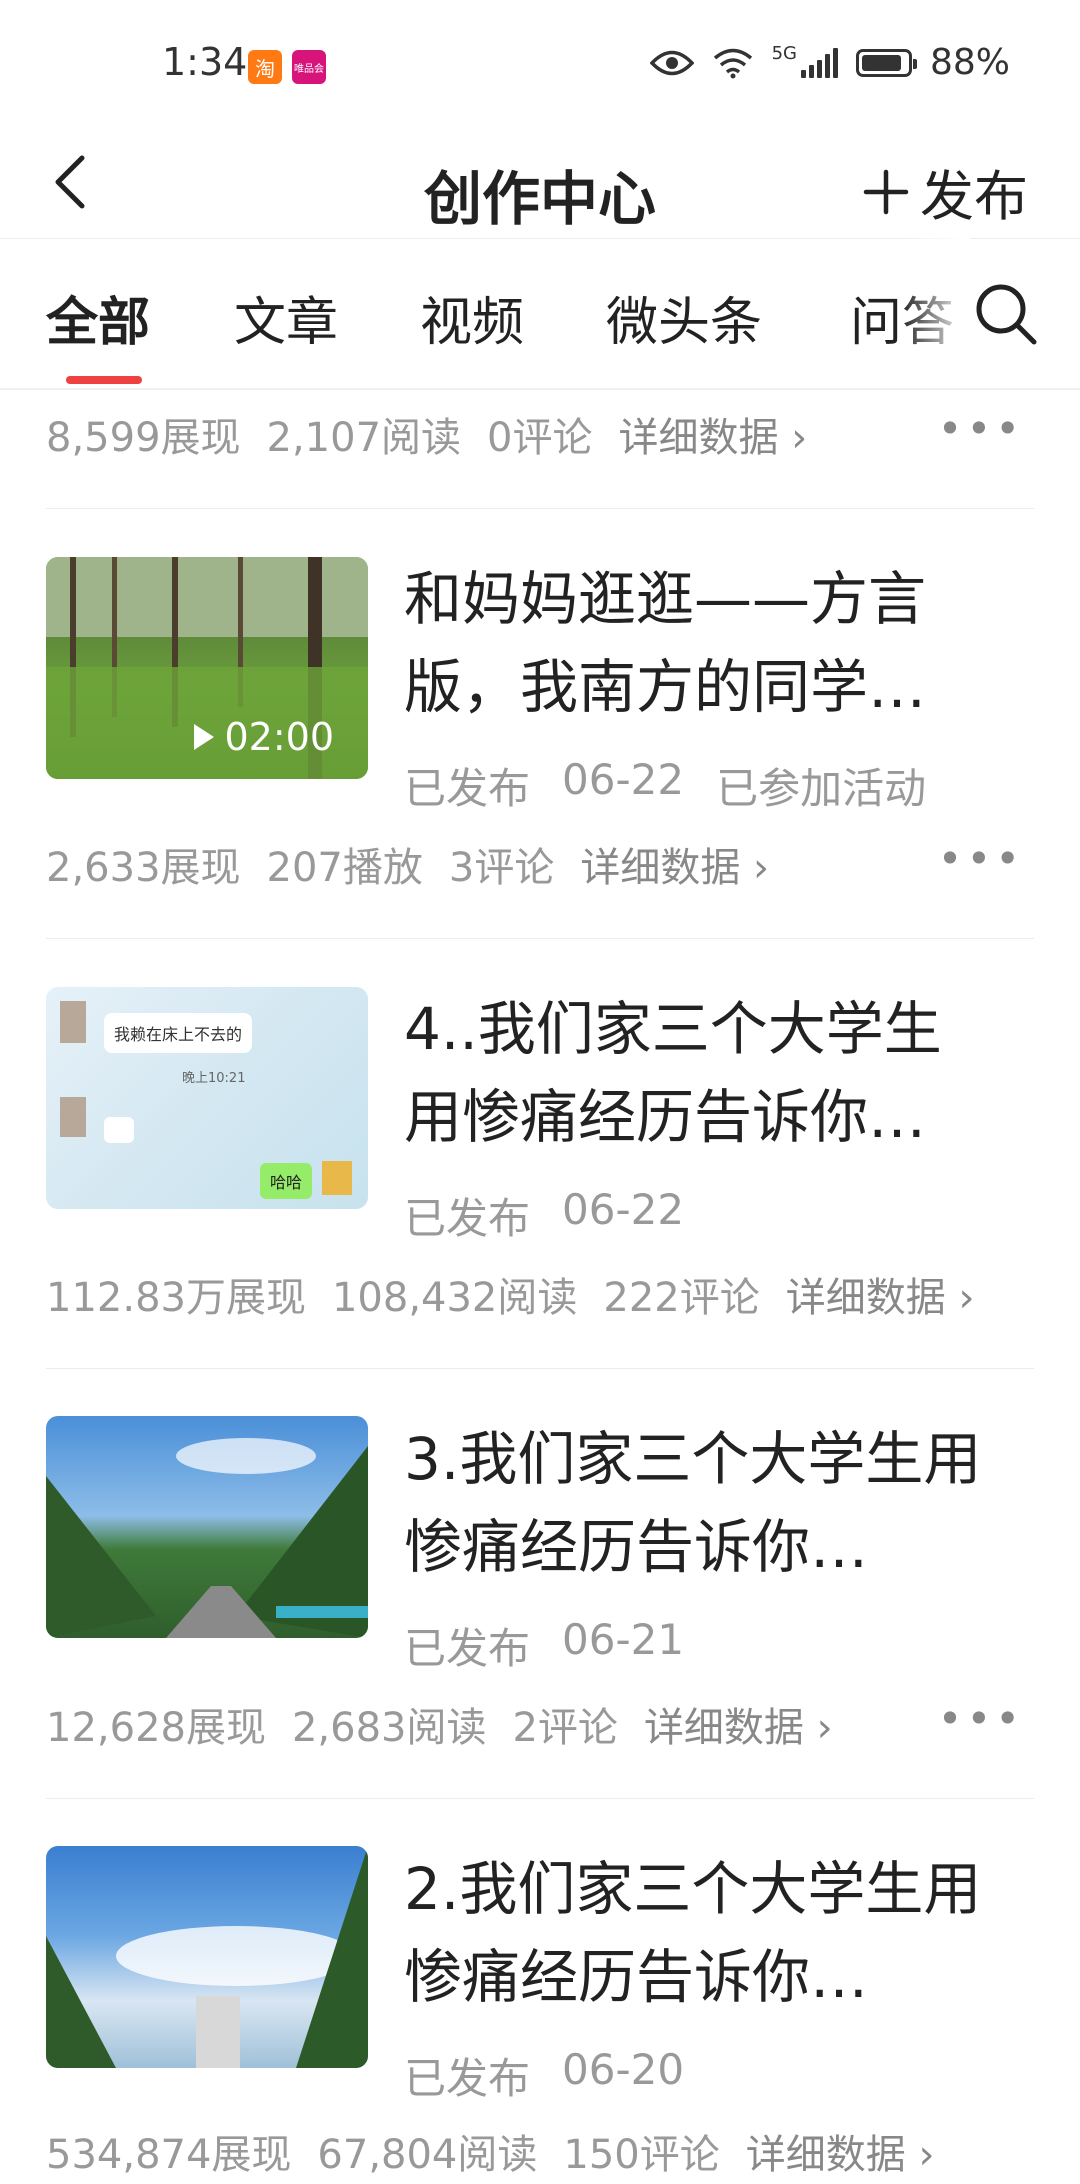  I want to click on plus-icon, so click(886, 191).